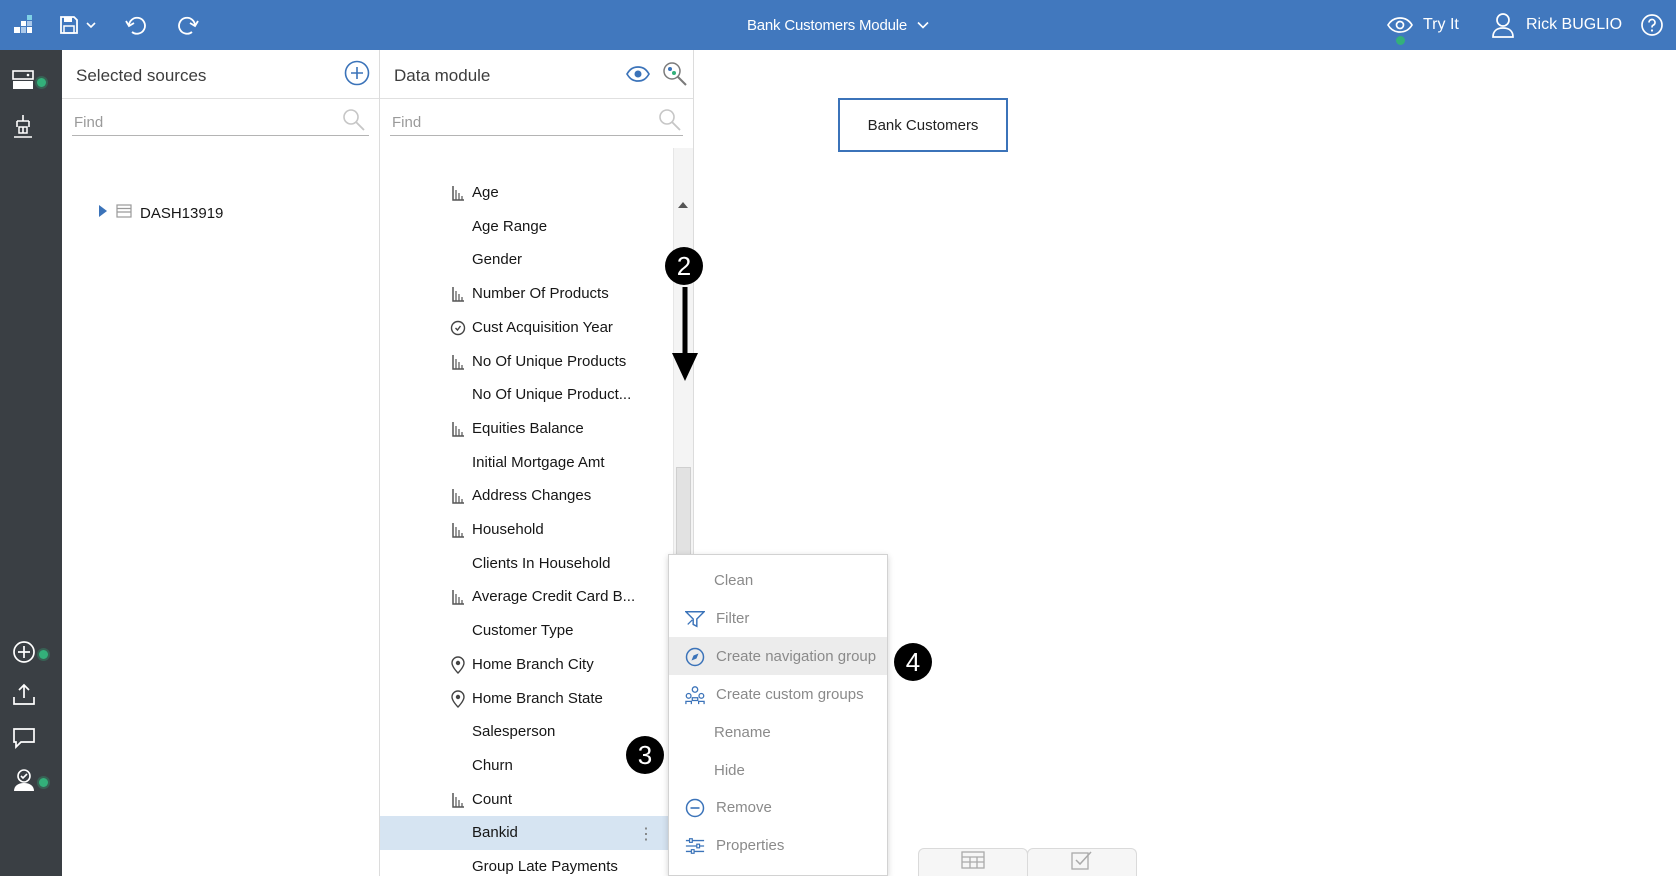  Describe the element at coordinates (103, 213) in the screenshot. I see `expand-triangle-icon` at that location.